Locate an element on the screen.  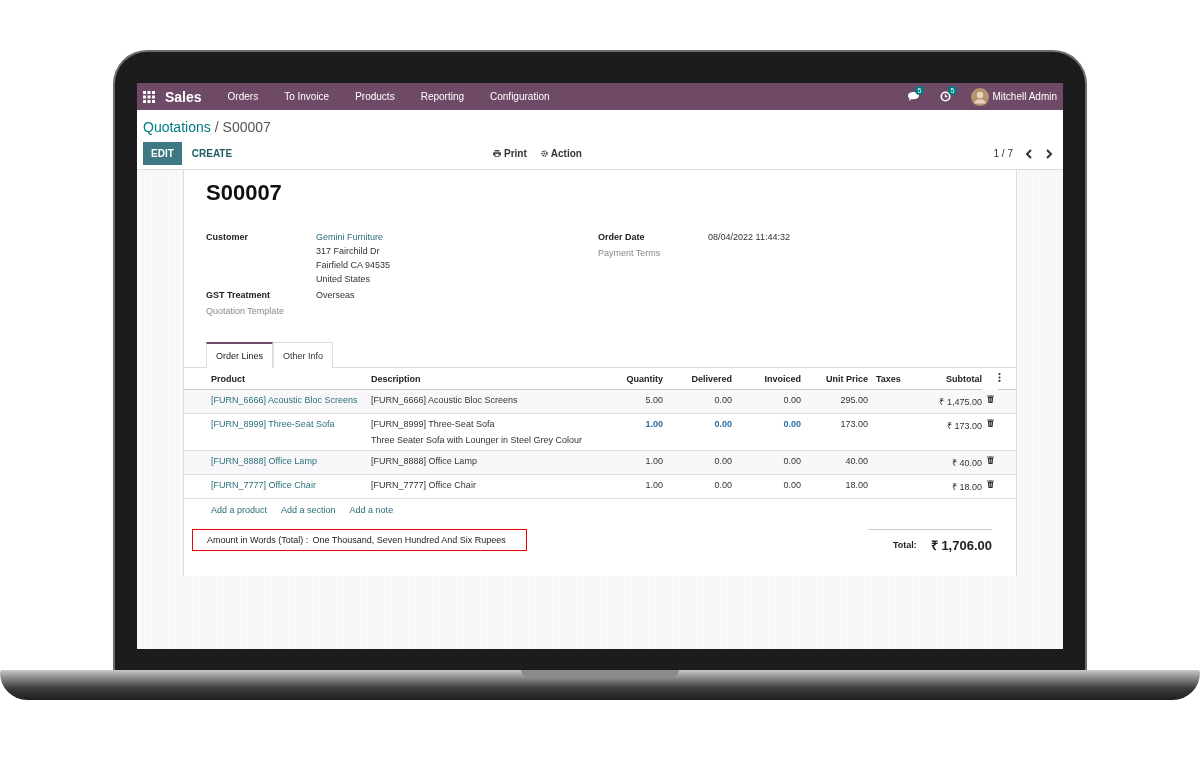
printer-icon is located at coordinates (497, 153).